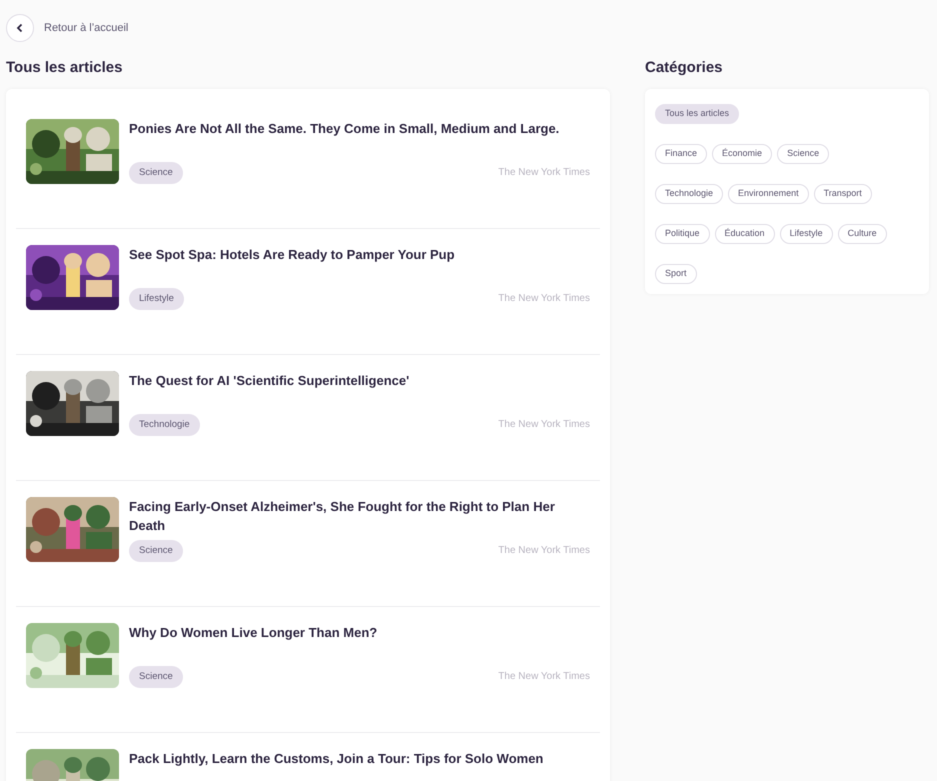  Describe the element at coordinates (676, 274) in the screenshot. I see `category-chip: Sport` at that location.